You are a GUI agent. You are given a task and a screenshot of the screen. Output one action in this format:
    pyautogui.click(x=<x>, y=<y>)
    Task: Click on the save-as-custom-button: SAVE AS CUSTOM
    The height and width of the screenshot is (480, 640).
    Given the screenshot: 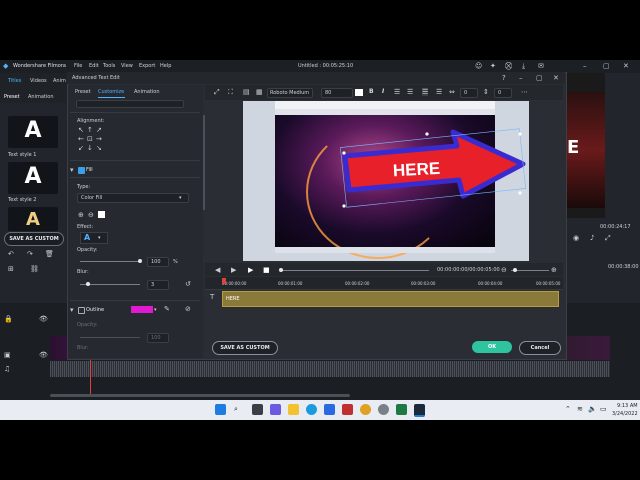 What is the action you would take?
    pyautogui.click(x=245, y=348)
    